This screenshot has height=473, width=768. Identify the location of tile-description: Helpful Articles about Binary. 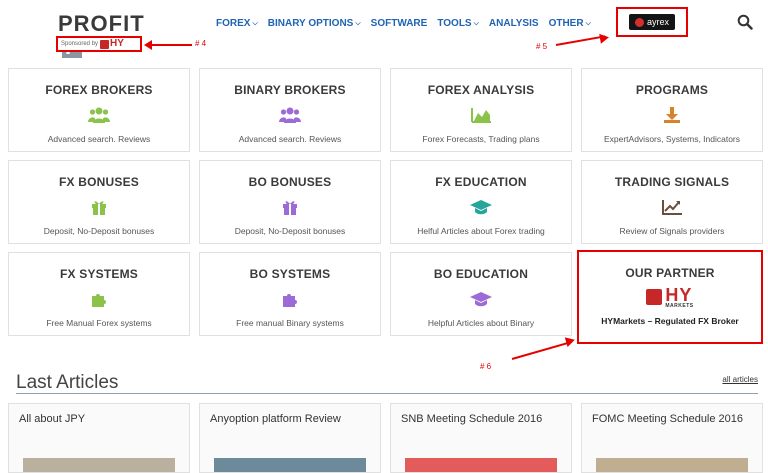
(481, 323).